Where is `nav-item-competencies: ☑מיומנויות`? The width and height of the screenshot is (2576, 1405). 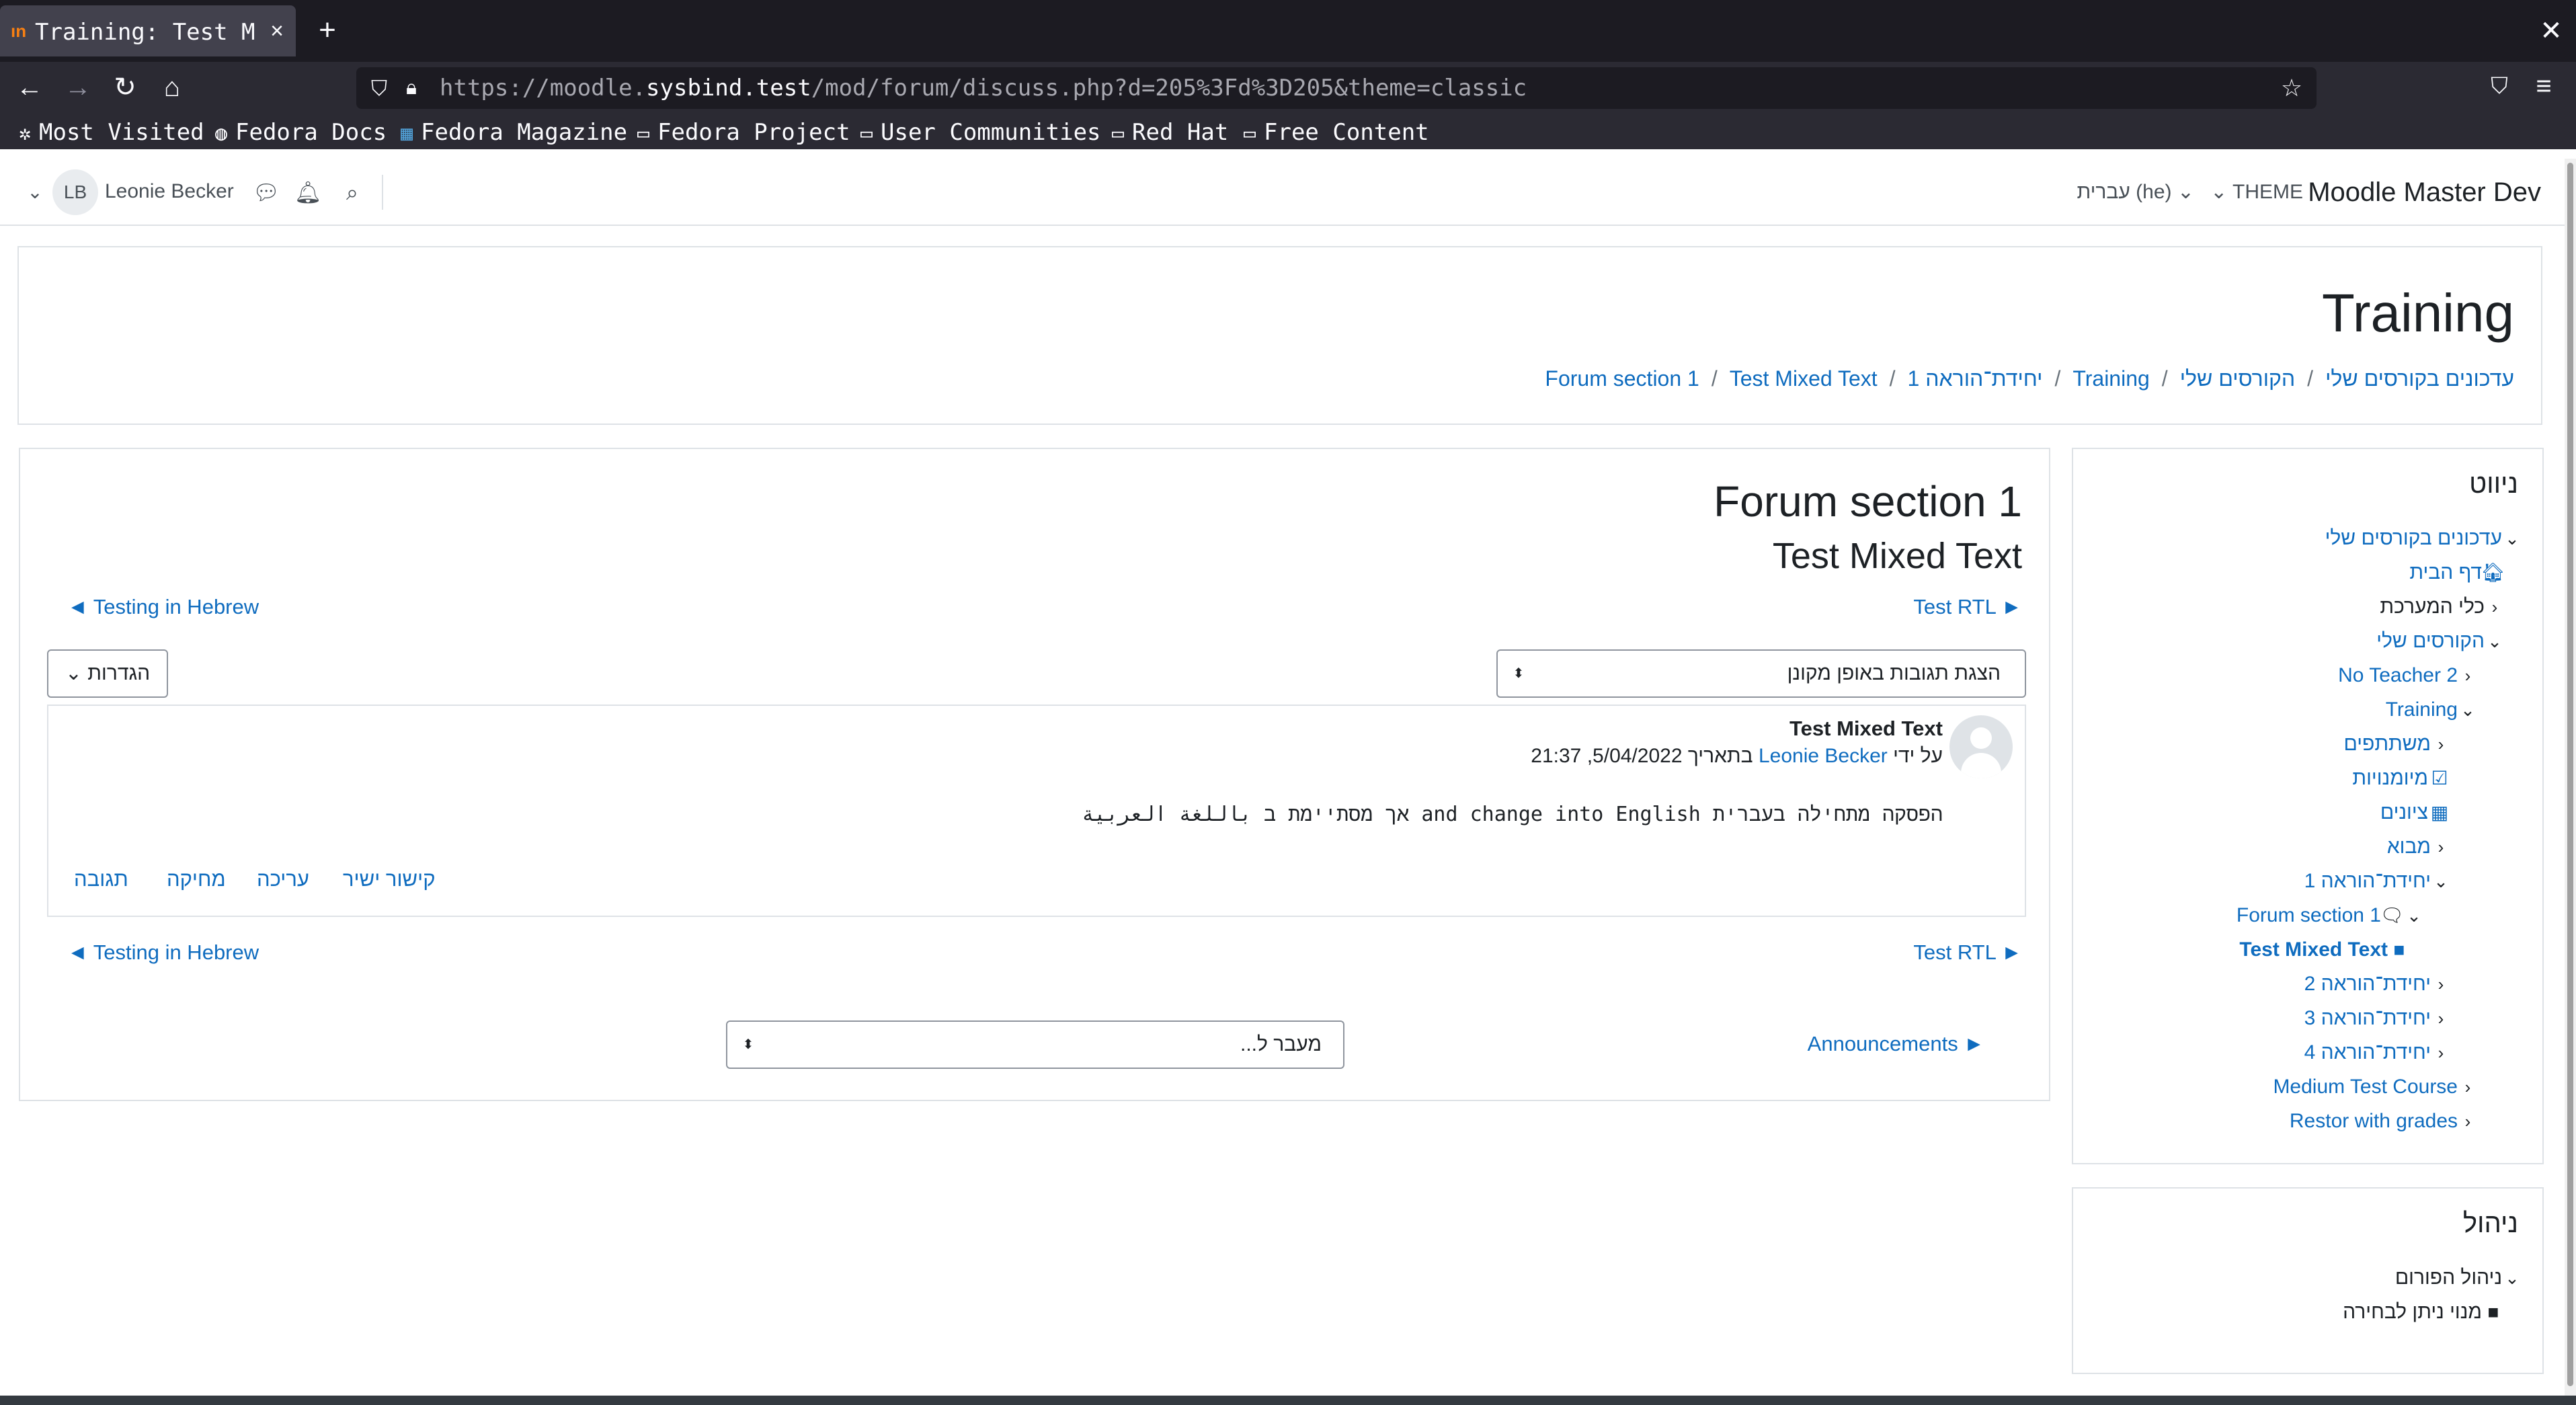 nav-item-competencies: ☑מיומנויות is located at coordinates (2401, 778).